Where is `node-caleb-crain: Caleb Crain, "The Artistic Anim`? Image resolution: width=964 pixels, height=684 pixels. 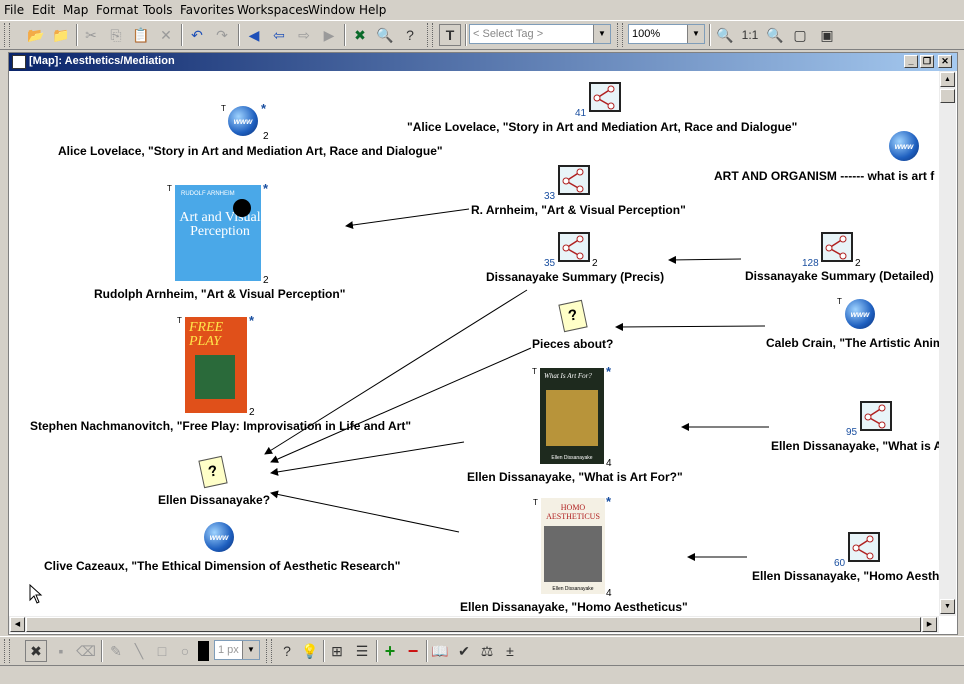 node-caleb-crain: Caleb Crain, "The Artistic Anim is located at coordinates (852, 343).